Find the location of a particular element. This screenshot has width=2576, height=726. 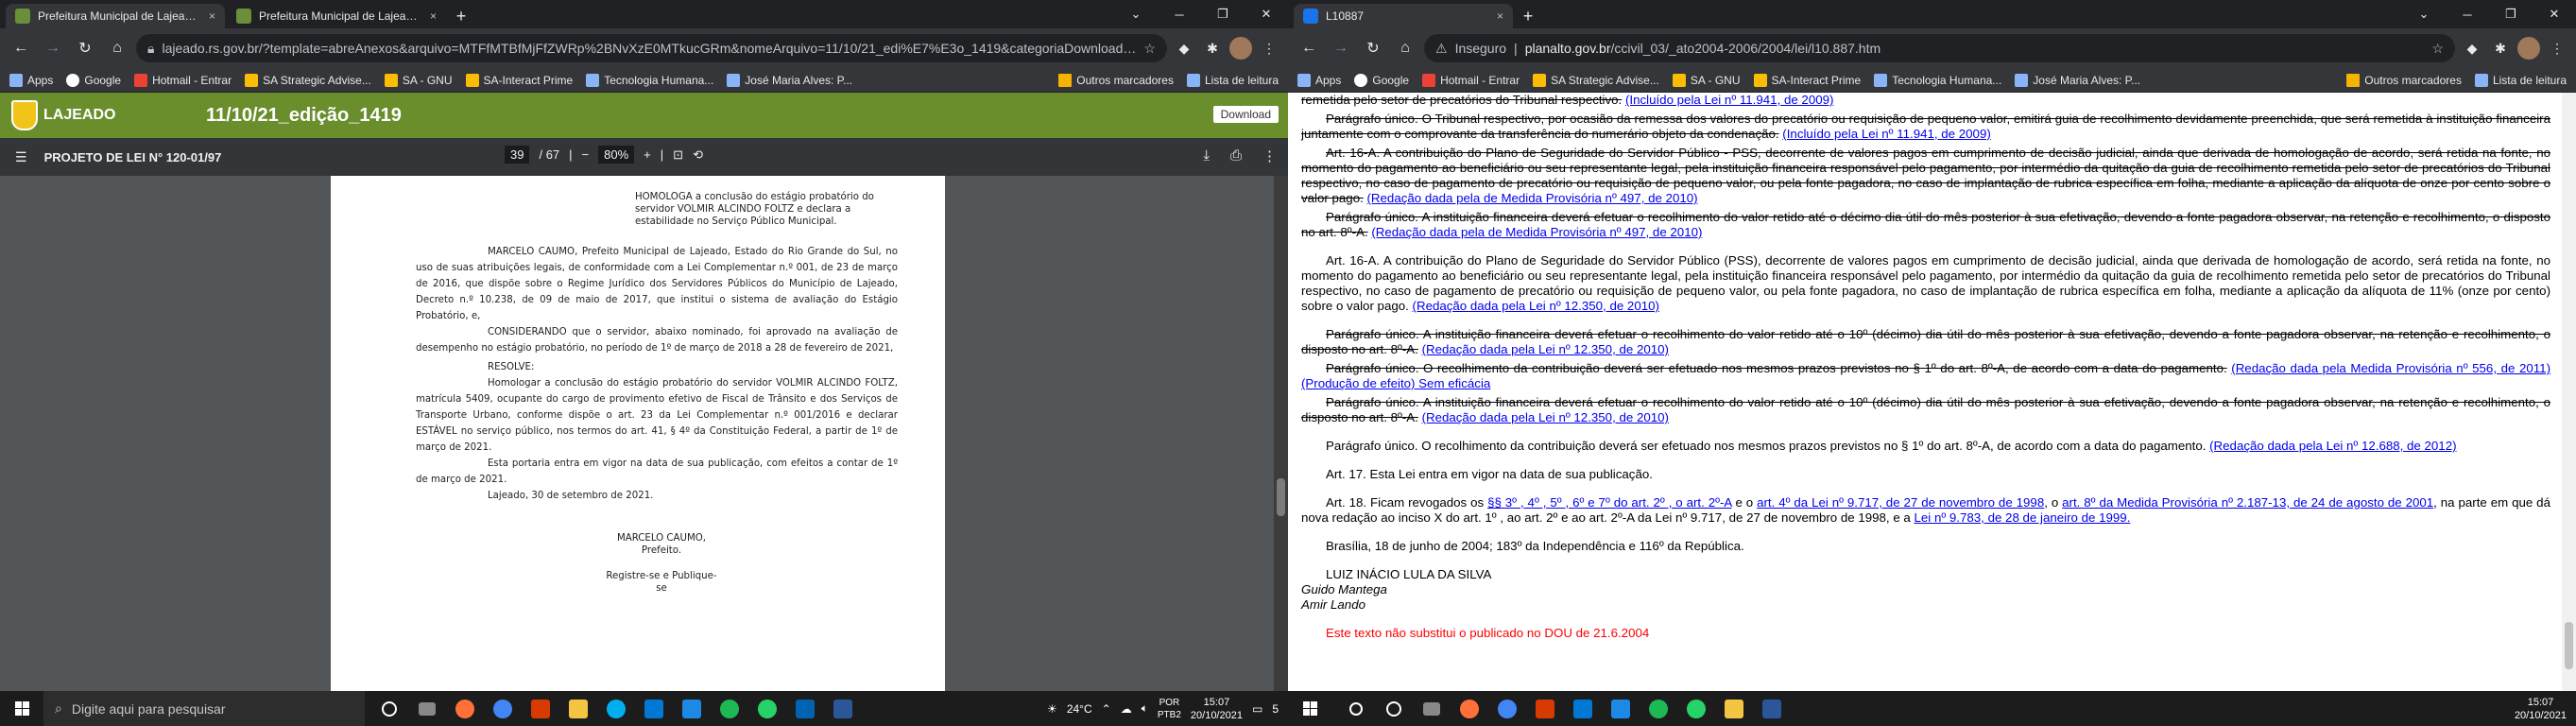

photos-icon is located at coordinates (805, 708).